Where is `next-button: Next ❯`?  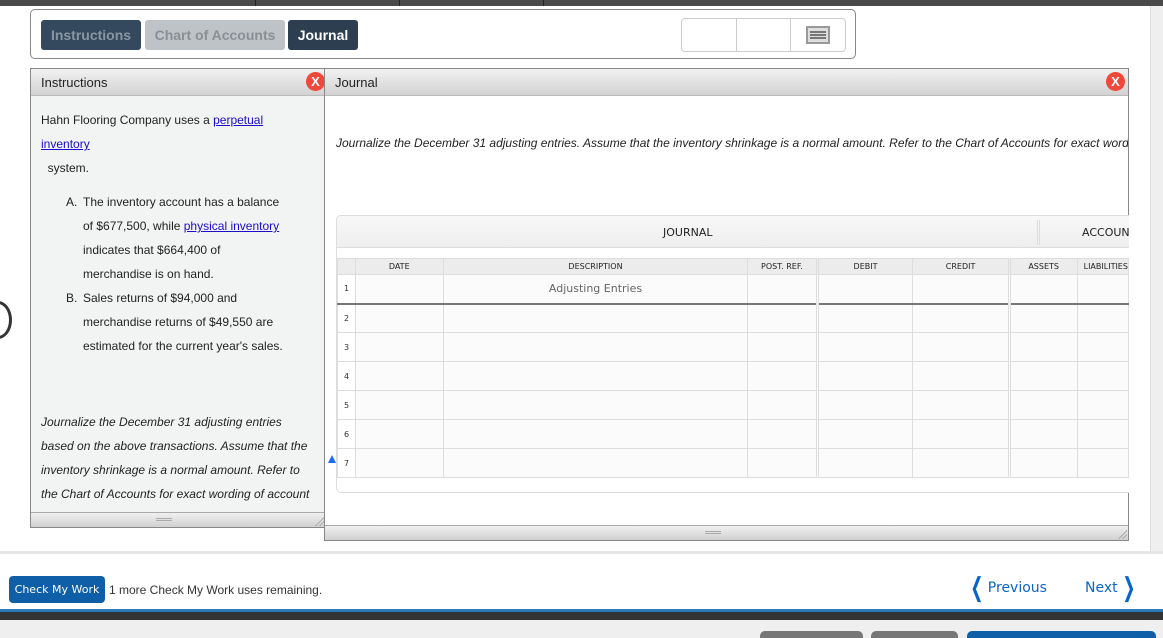 next-button: Next ❯ is located at coordinates (1112, 588).